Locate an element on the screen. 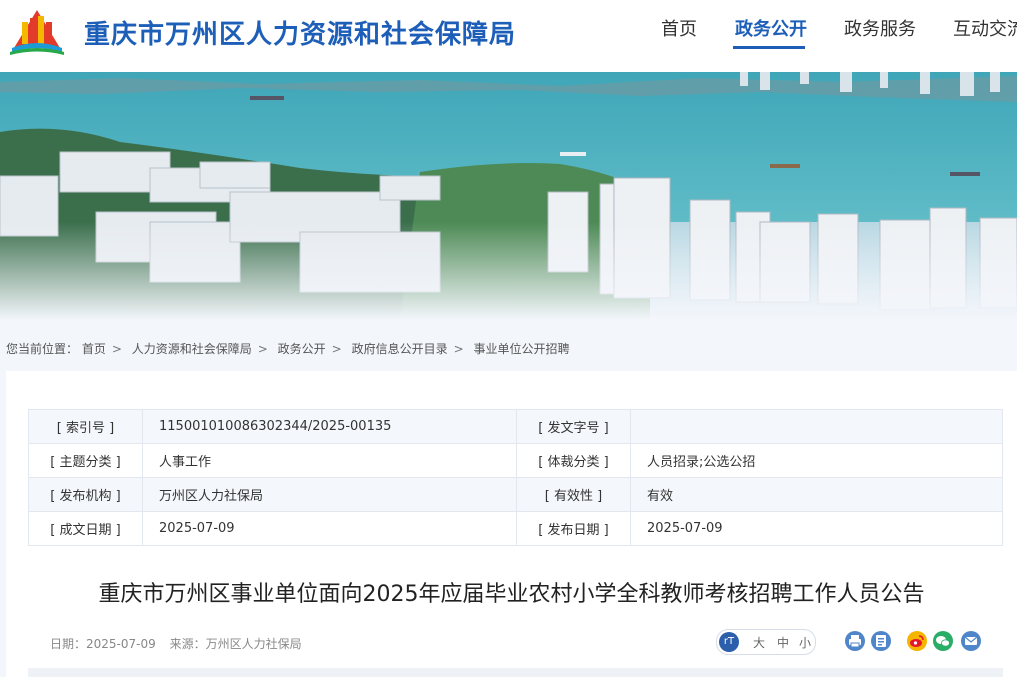  font-size-icon: rT is located at coordinates (729, 642).